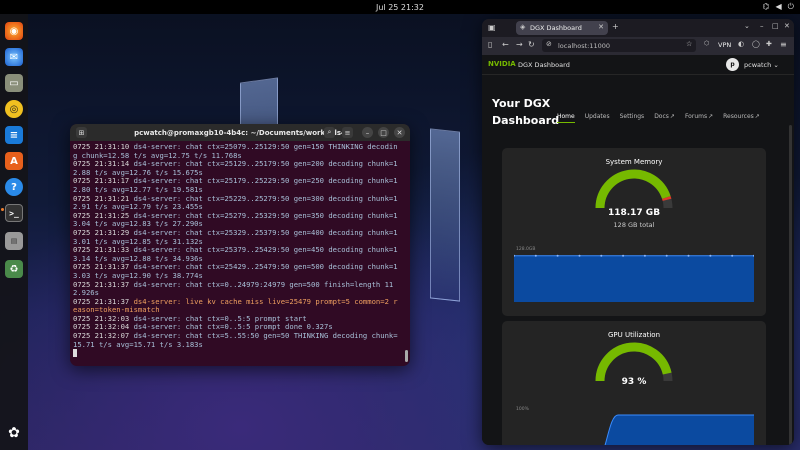 This screenshot has width=800, height=450. What do you see at coordinates (519, 44) in the screenshot?
I see `forward-icon: →` at bounding box center [519, 44].